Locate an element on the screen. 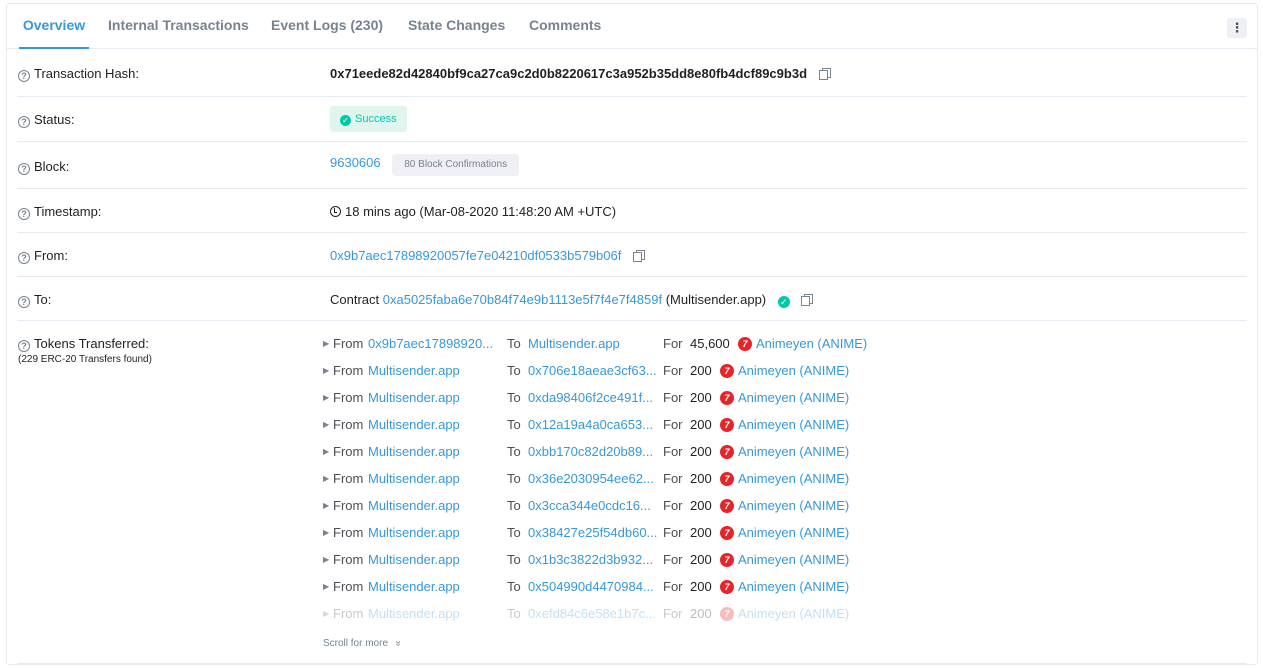 This screenshot has width=1263, height=668. label-status: ? Status: is located at coordinates (46, 120).